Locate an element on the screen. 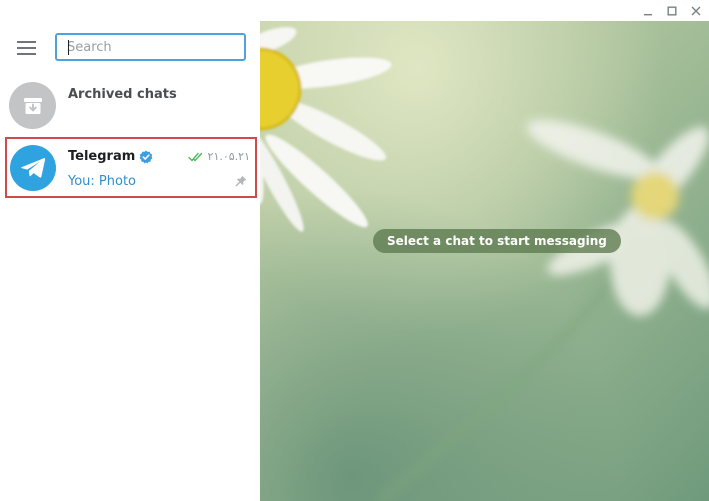 The height and width of the screenshot is (501, 709). paper-plane-icon is located at coordinates (33, 168).